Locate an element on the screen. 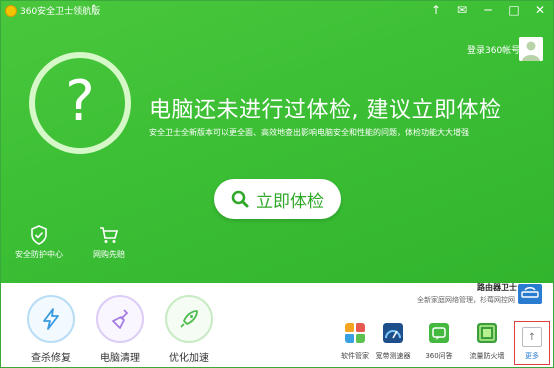 The image size is (554, 368). title-bar: 360安全卫士领航版 ⇡ ↑ ✉ ─ □ ✕ is located at coordinates (277, 11).